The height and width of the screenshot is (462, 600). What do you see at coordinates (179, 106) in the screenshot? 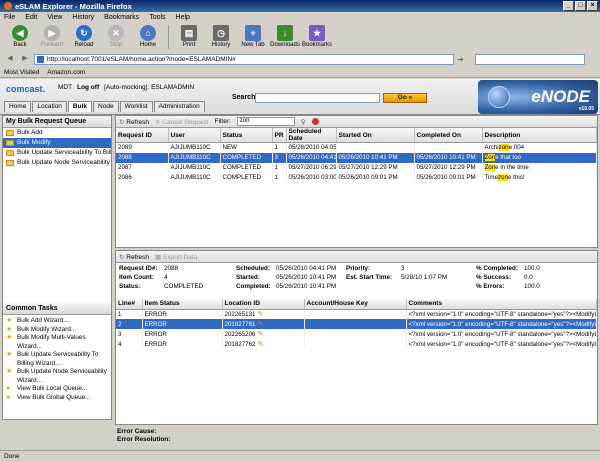
I see `tab-administration: Administration` at bounding box center [179, 106].